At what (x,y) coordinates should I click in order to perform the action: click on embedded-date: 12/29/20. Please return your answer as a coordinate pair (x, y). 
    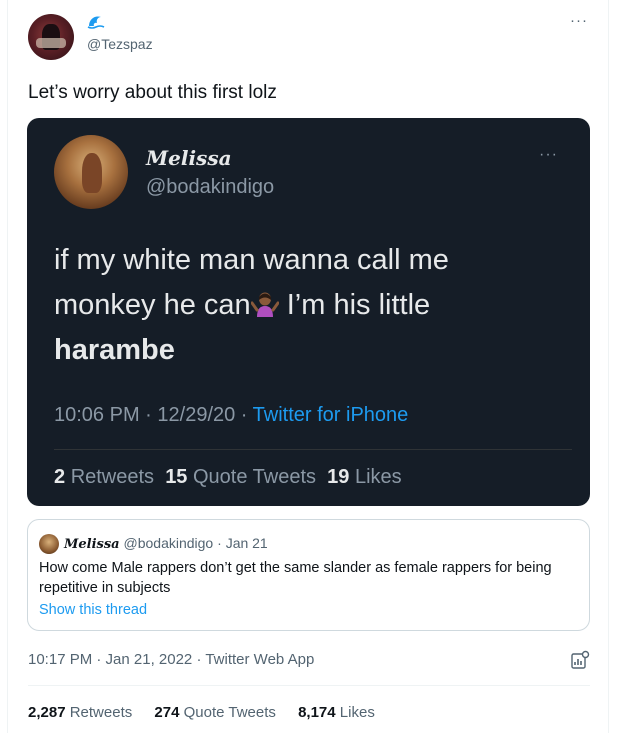
    Looking at the image, I should click on (196, 415).